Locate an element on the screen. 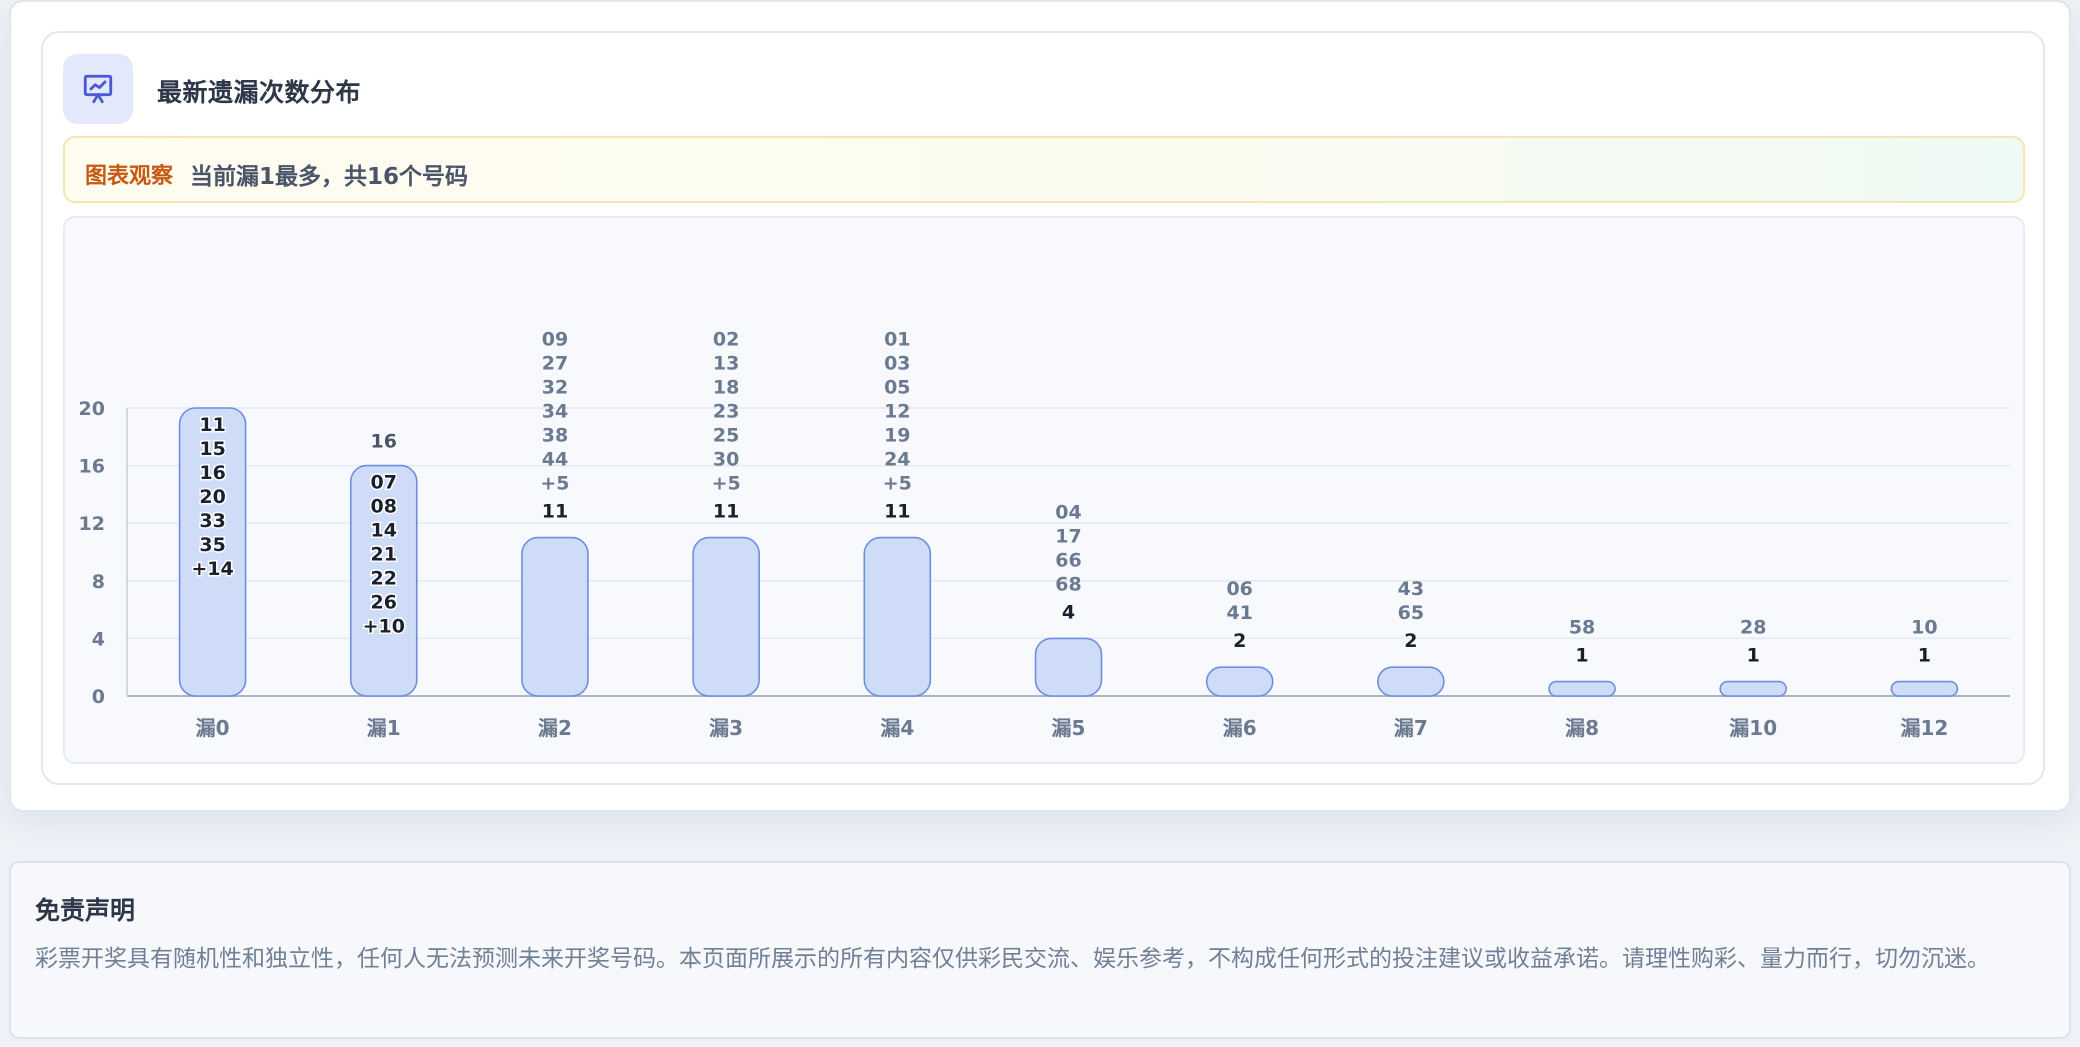 Image resolution: width=2080 pixels, height=1047 pixels. bar-number-label: 07 is located at coordinates (384, 483).